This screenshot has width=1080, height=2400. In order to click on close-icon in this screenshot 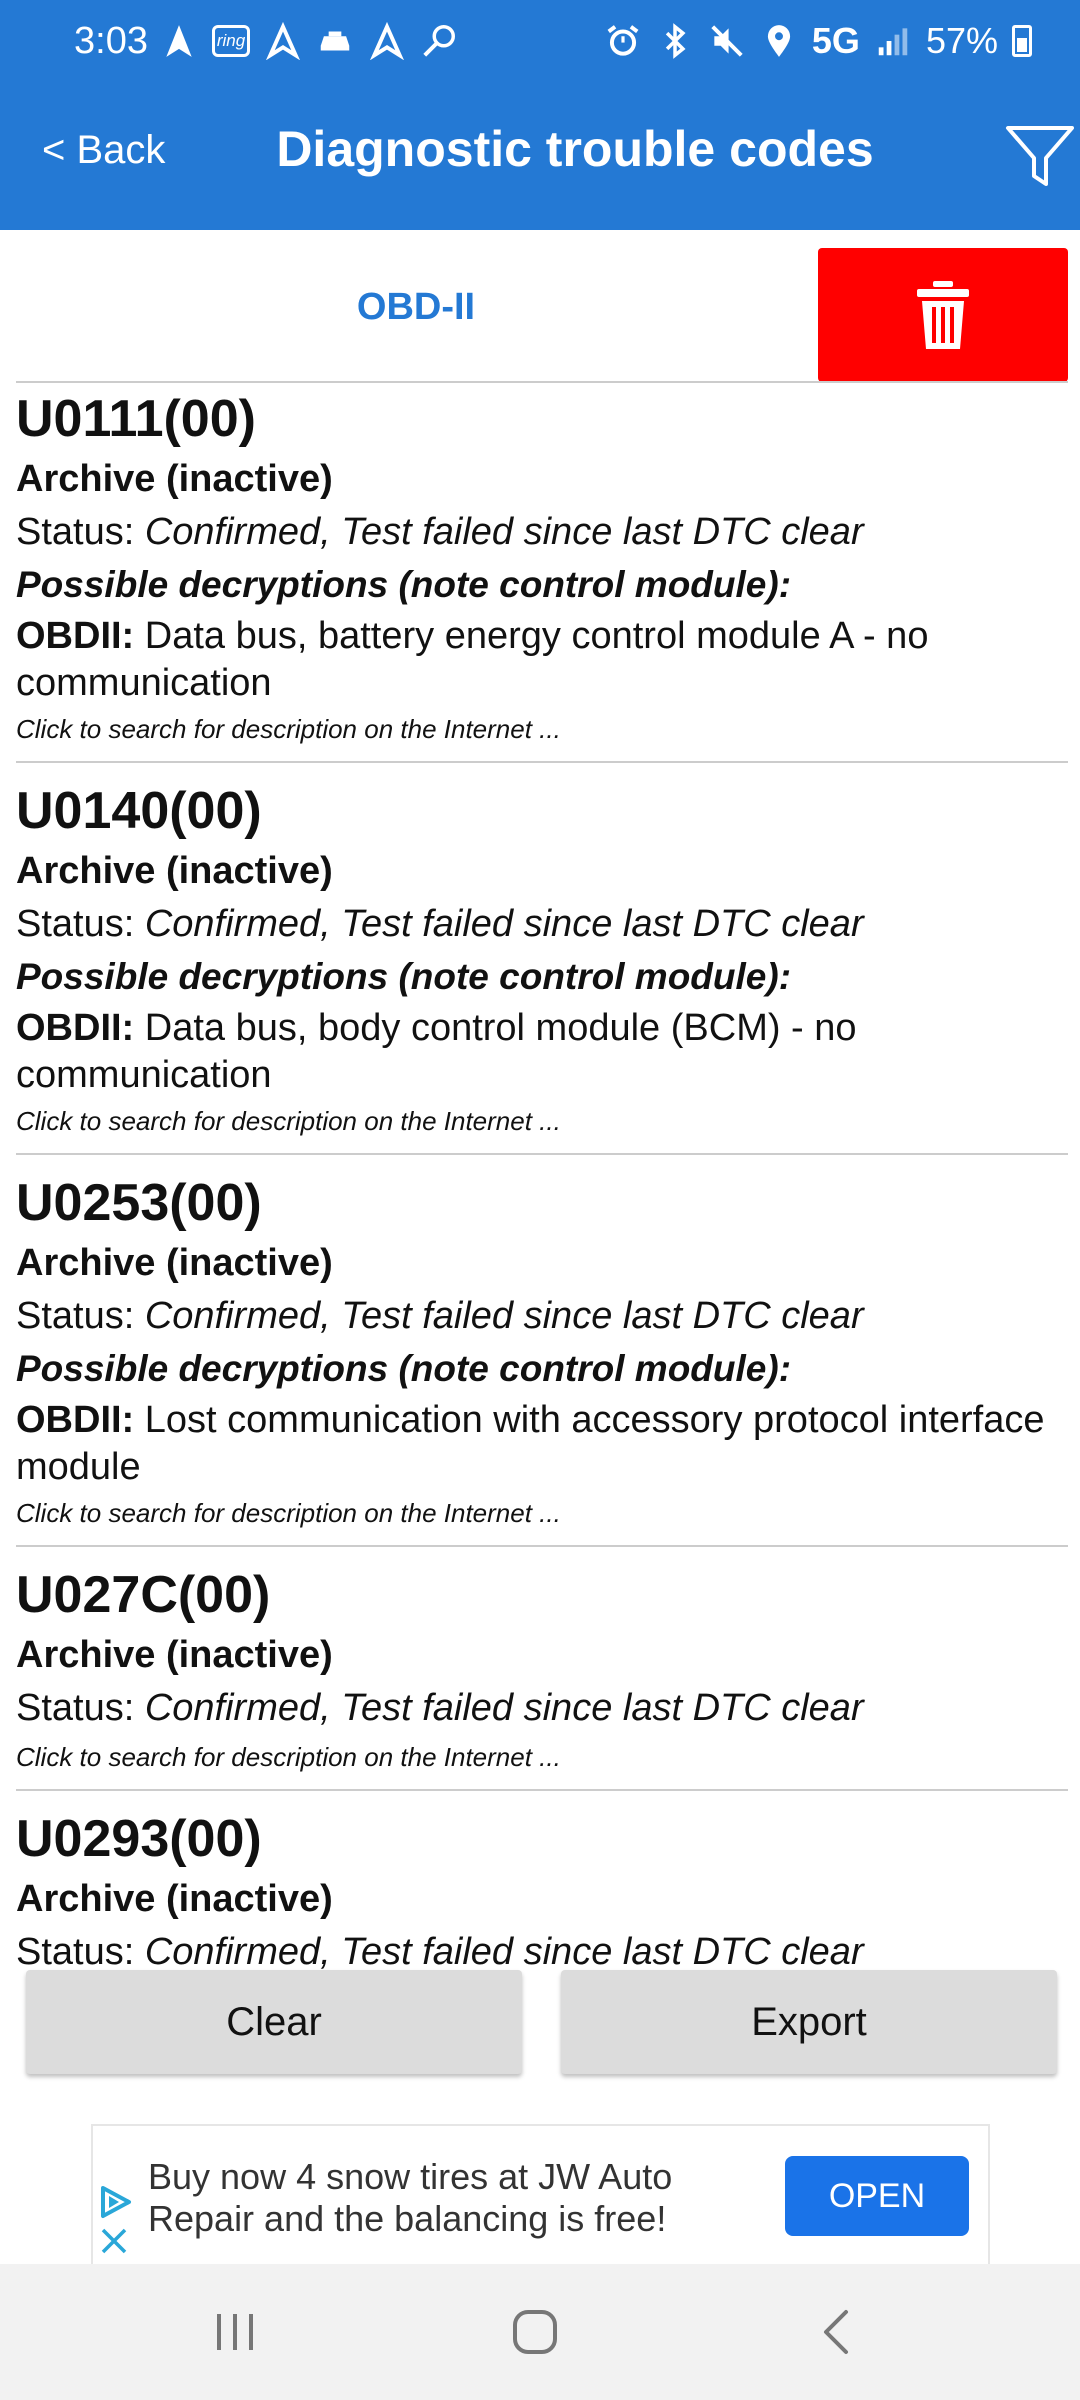, I will do `click(114, 2241)`.